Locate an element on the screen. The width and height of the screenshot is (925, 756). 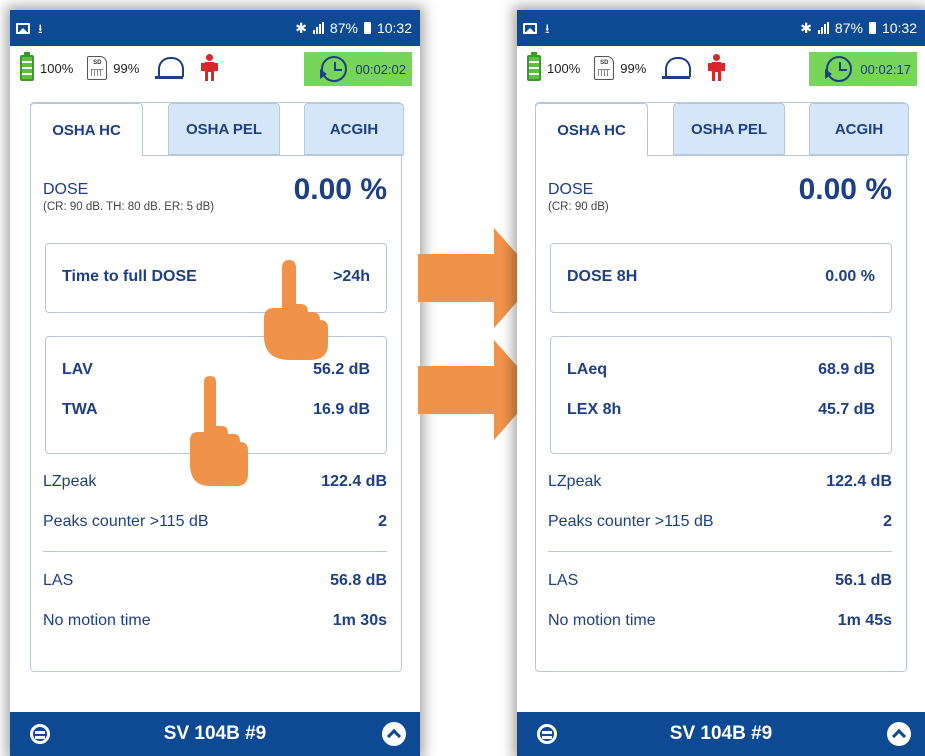
result-value: 56.1 dB is located at coordinates (863, 580).